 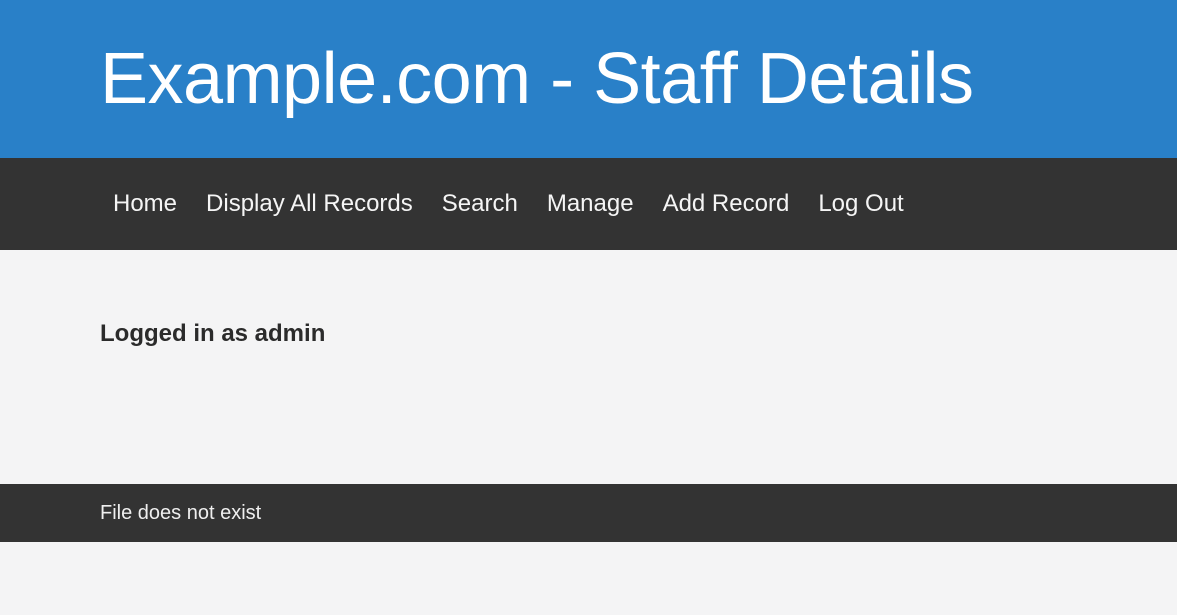 I want to click on page-bottom-filler, so click(x=588, y=578).